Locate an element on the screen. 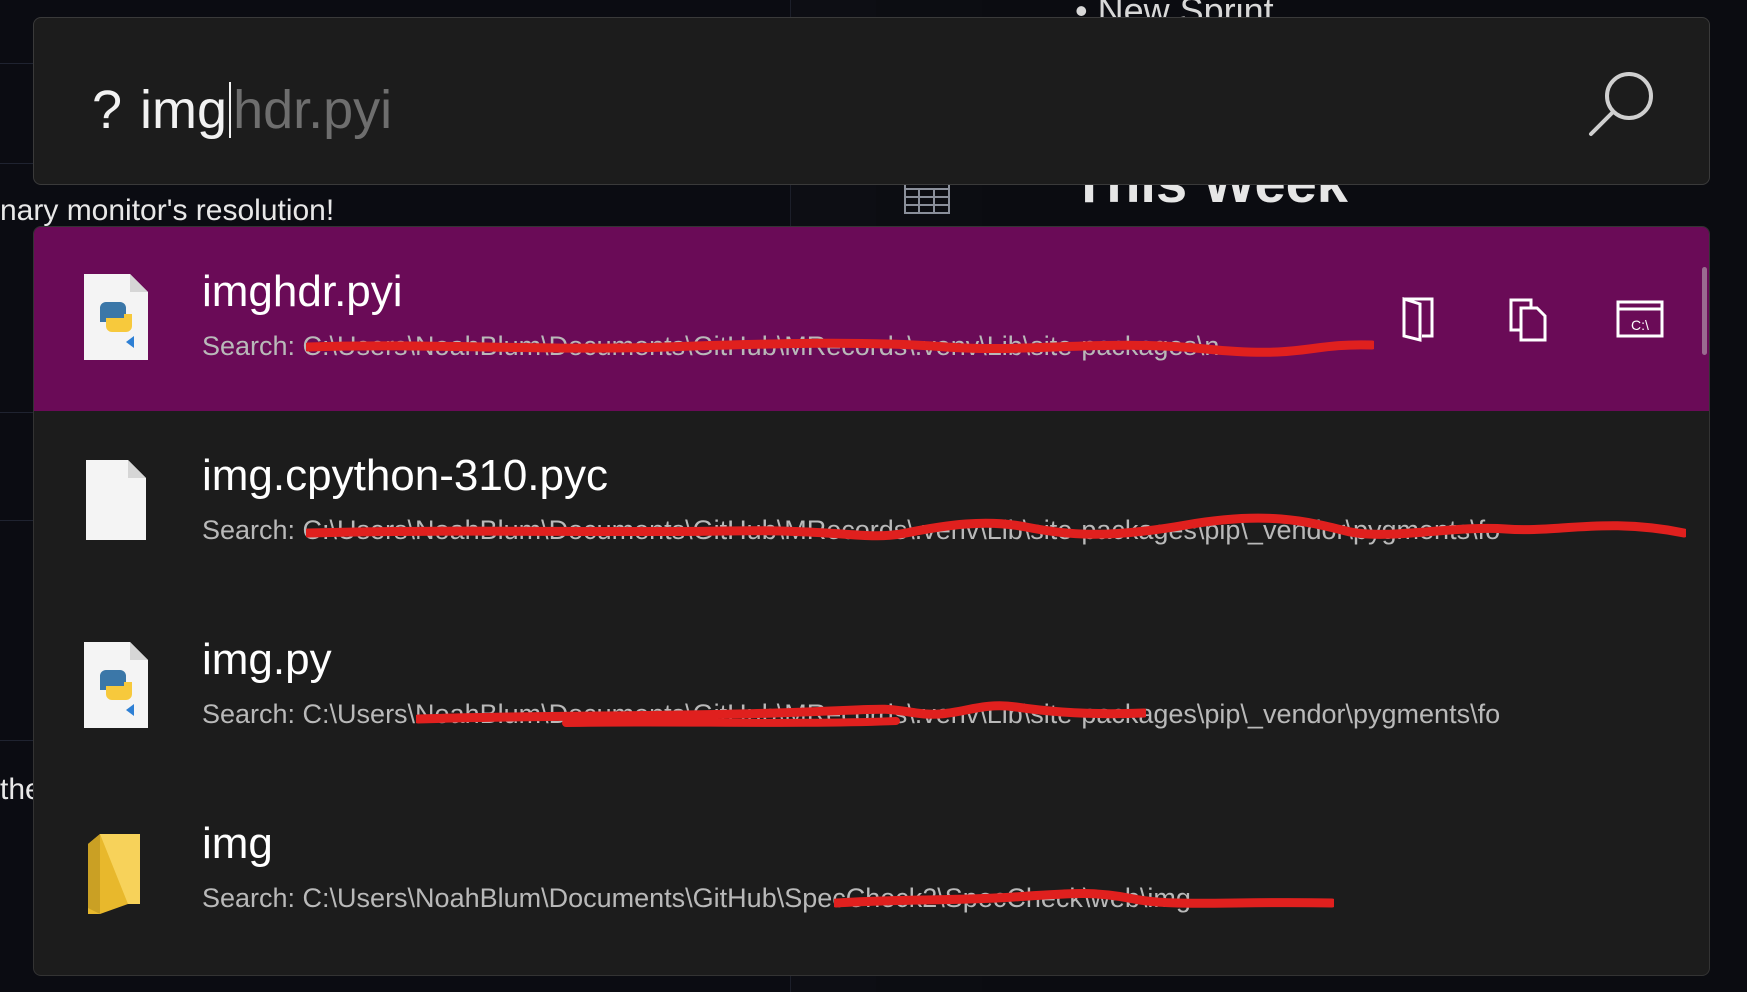 Image resolution: width=1747 pixels, height=992 pixels. query-text: img is located at coordinates (184, 110).